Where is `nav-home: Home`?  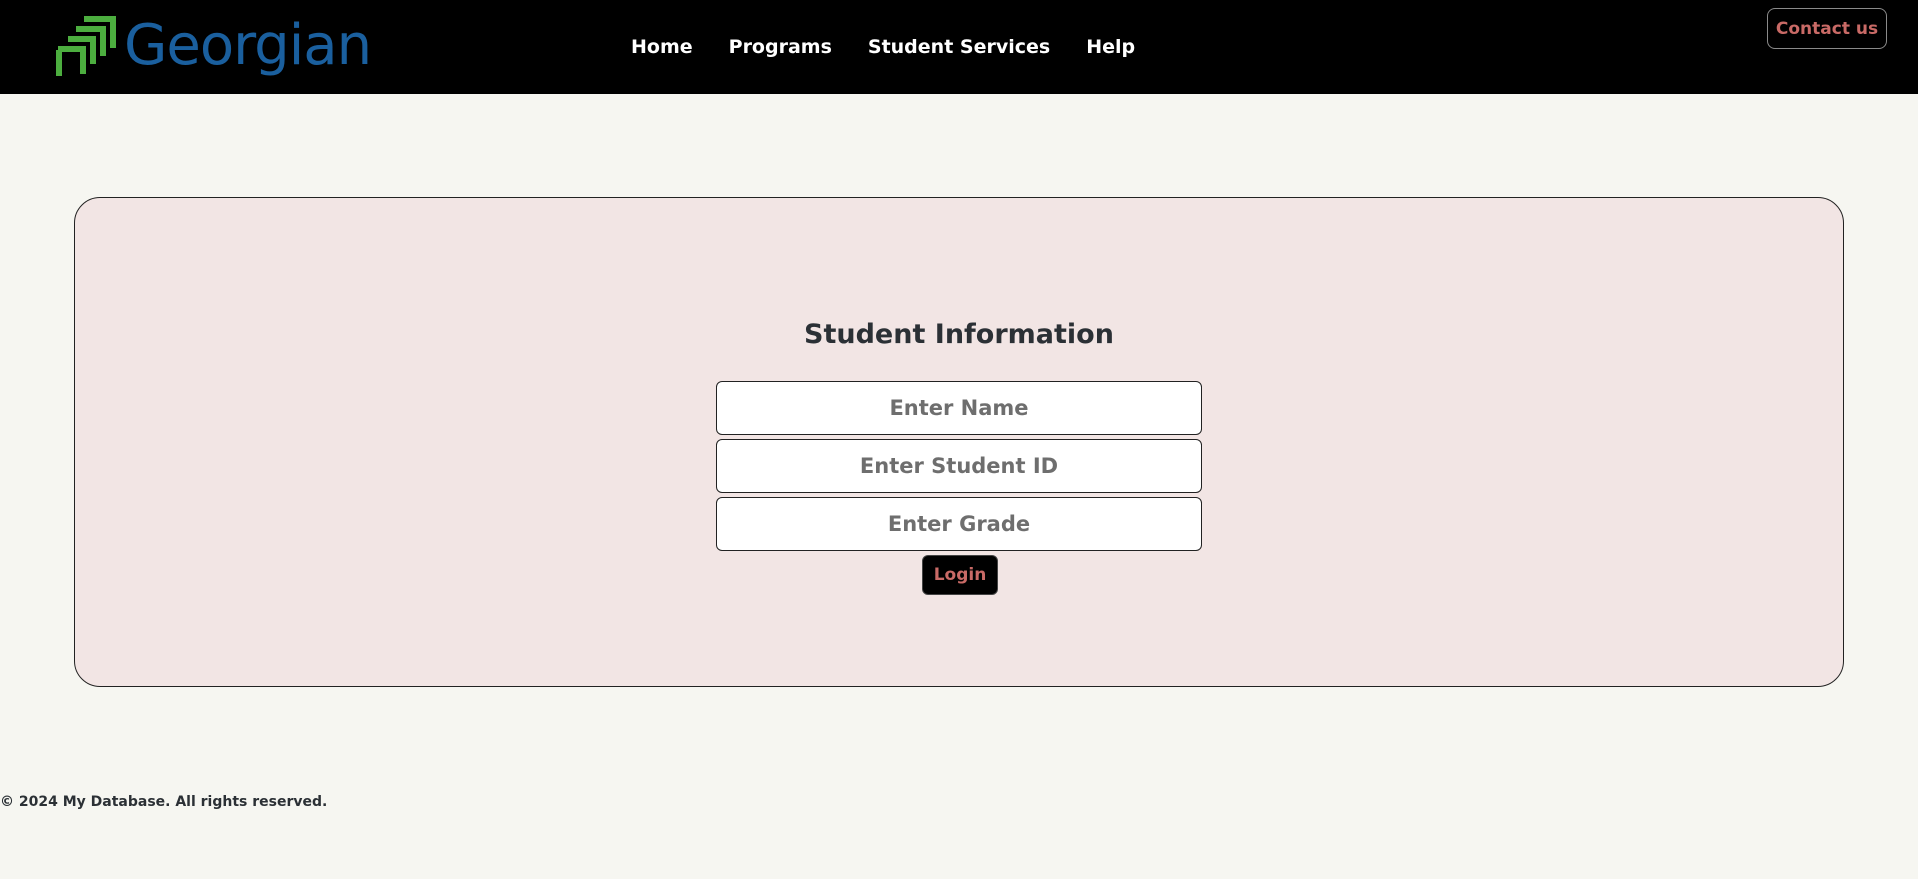 nav-home: Home is located at coordinates (662, 47).